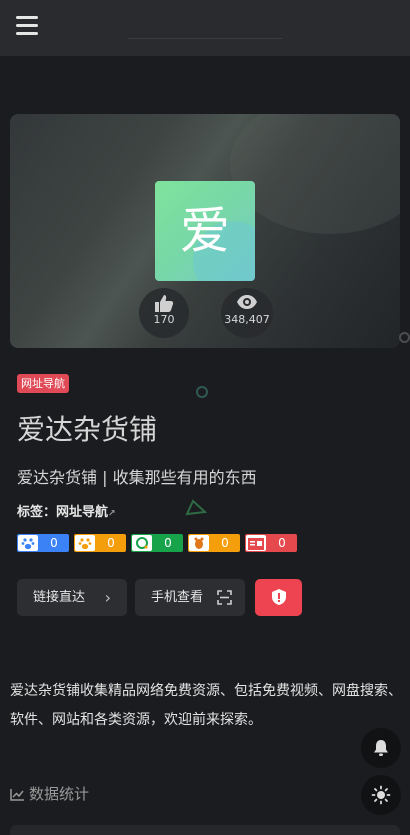 This screenshot has width=410, height=835. I want to click on like-button: 170, so click(164, 313).